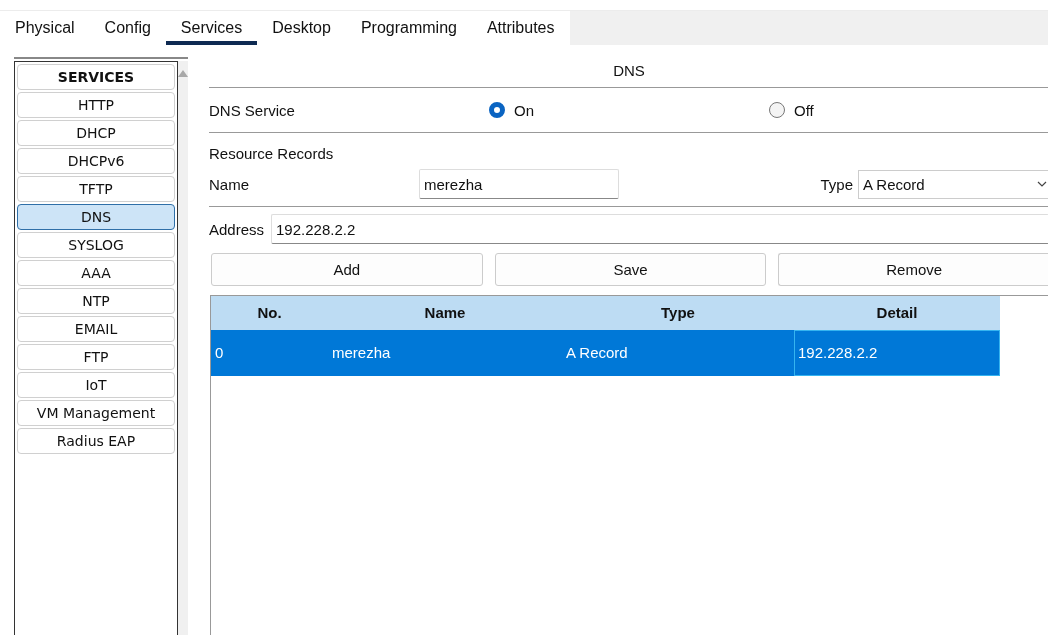 This screenshot has height=635, width=1048. What do you see at coordinates (269, 313) in the screenshot?
I see `column-header: No.` at bounding box center [269, 313].